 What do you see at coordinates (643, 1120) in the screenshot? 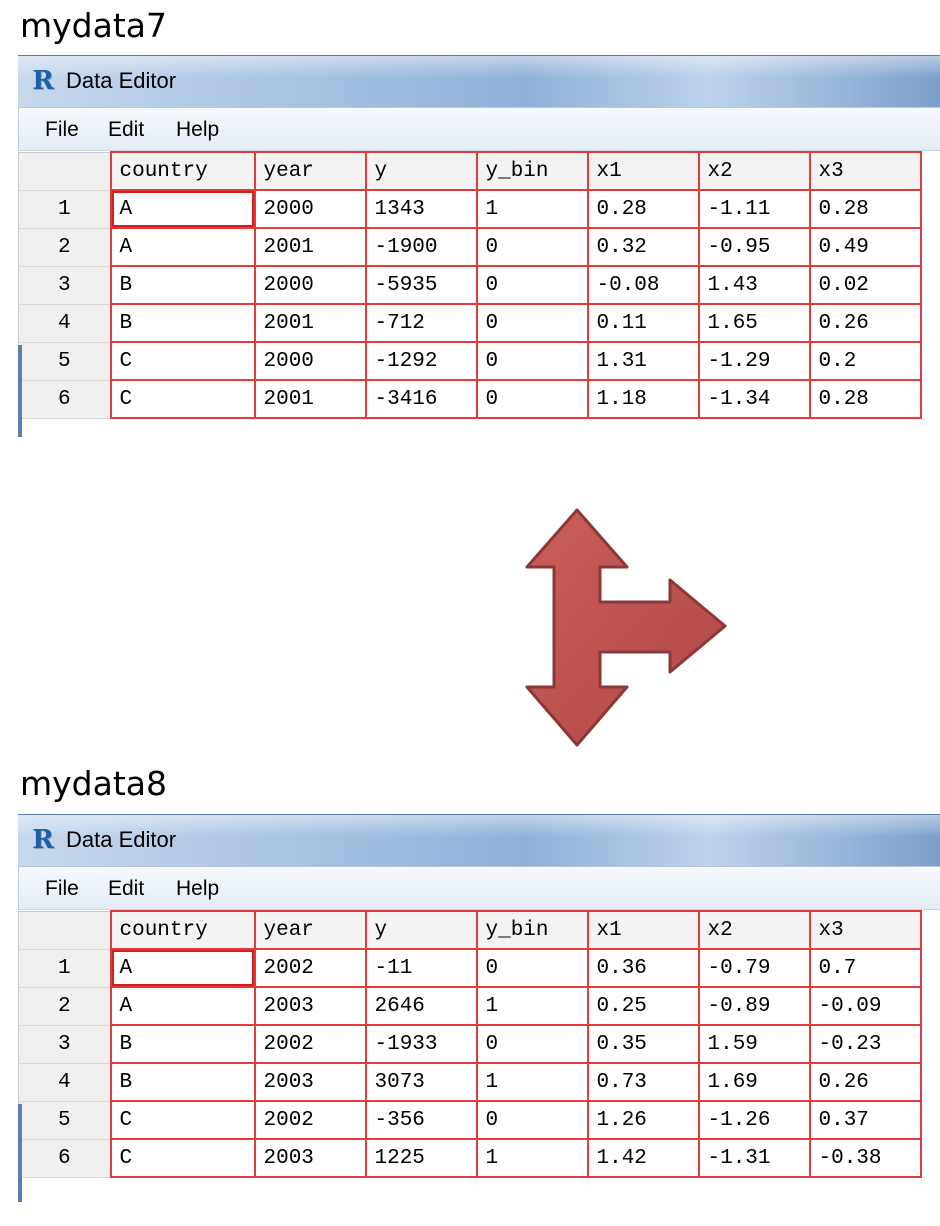
I see `table-cell: 1.26` at bounding box center [643, 1120].